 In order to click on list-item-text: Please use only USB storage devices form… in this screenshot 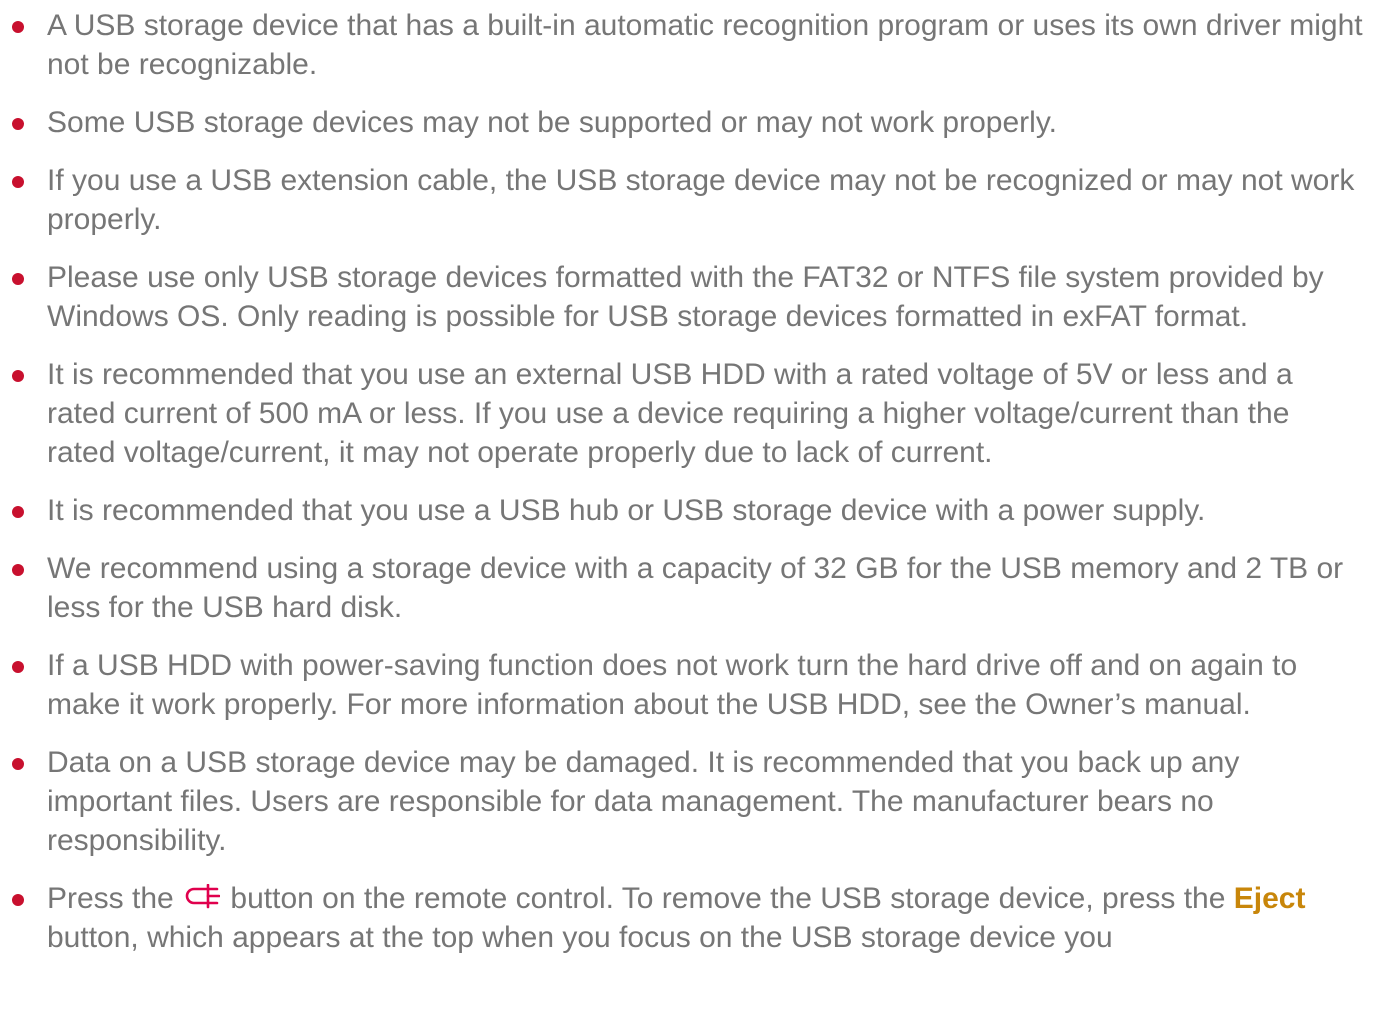, I will do `click(685, 297)`.